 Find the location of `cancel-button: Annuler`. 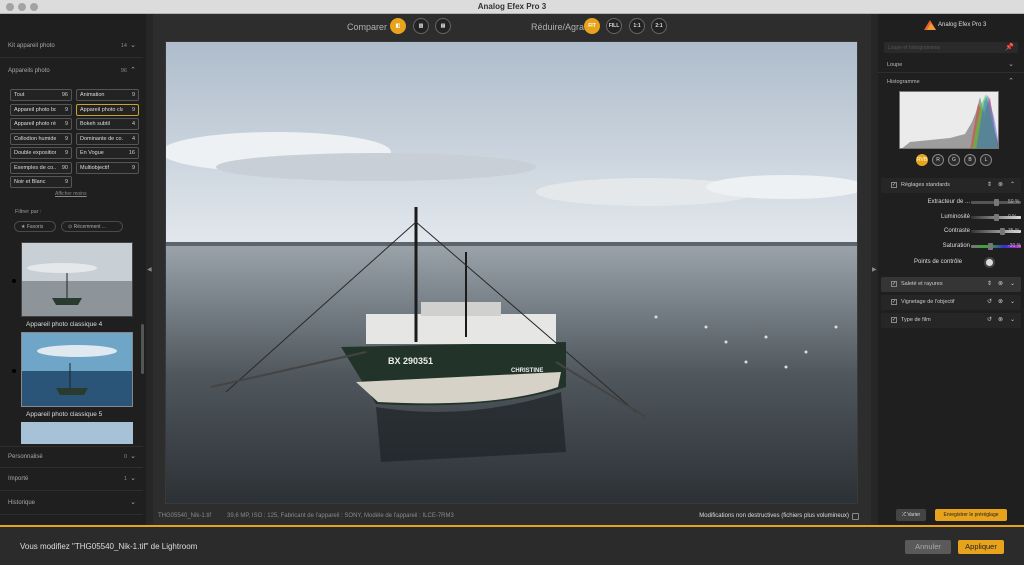

cancel-button: Annuler is located at coordinates (928, 547).